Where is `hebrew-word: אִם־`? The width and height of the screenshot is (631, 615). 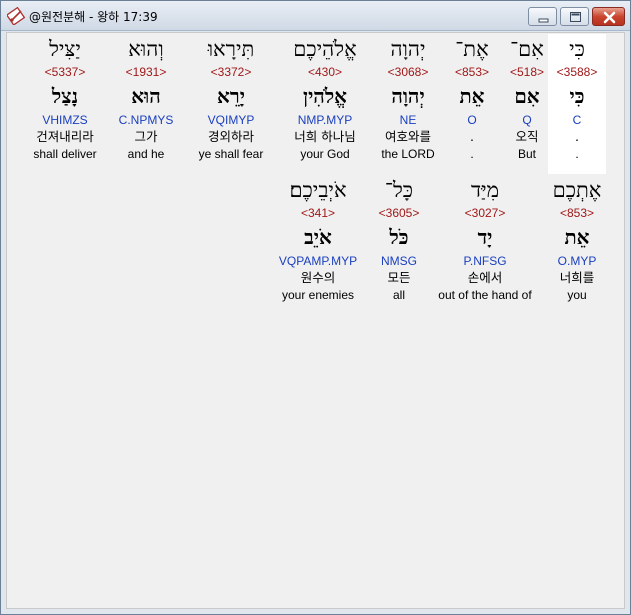 hebrew-word: אִם־ is located at coordinates (527, 49).